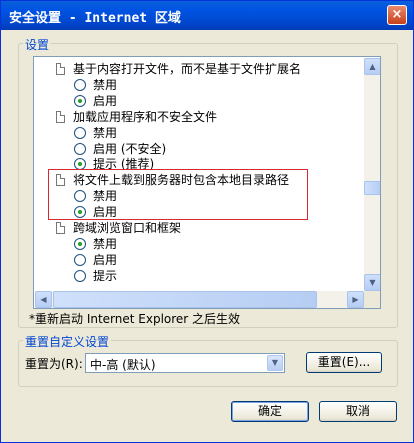 The image size is (414, 443). I want to click on cancel-button: 取消, so click(358, 411).